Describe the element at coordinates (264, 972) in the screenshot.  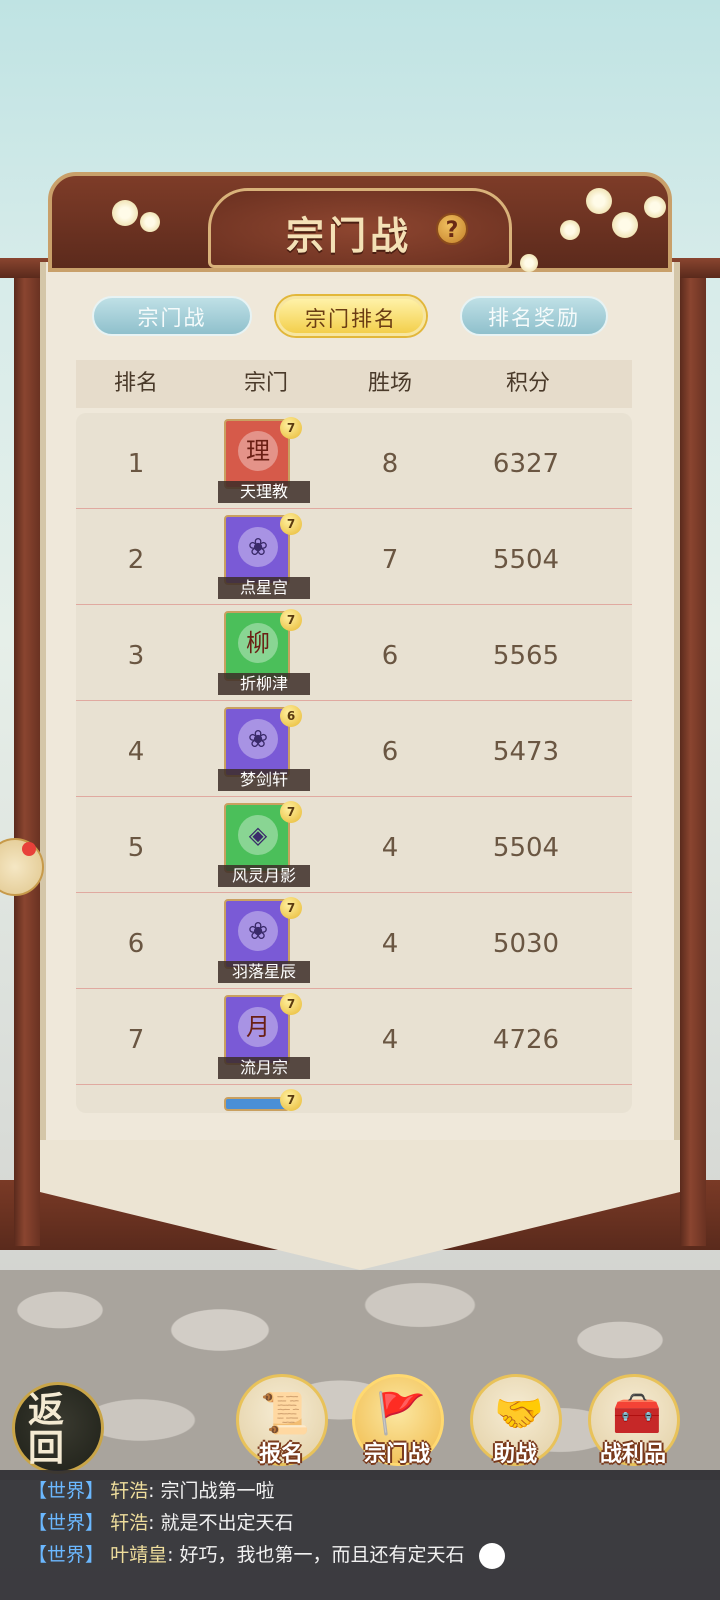
I see `sect-name: 羽落星辰` at that location.